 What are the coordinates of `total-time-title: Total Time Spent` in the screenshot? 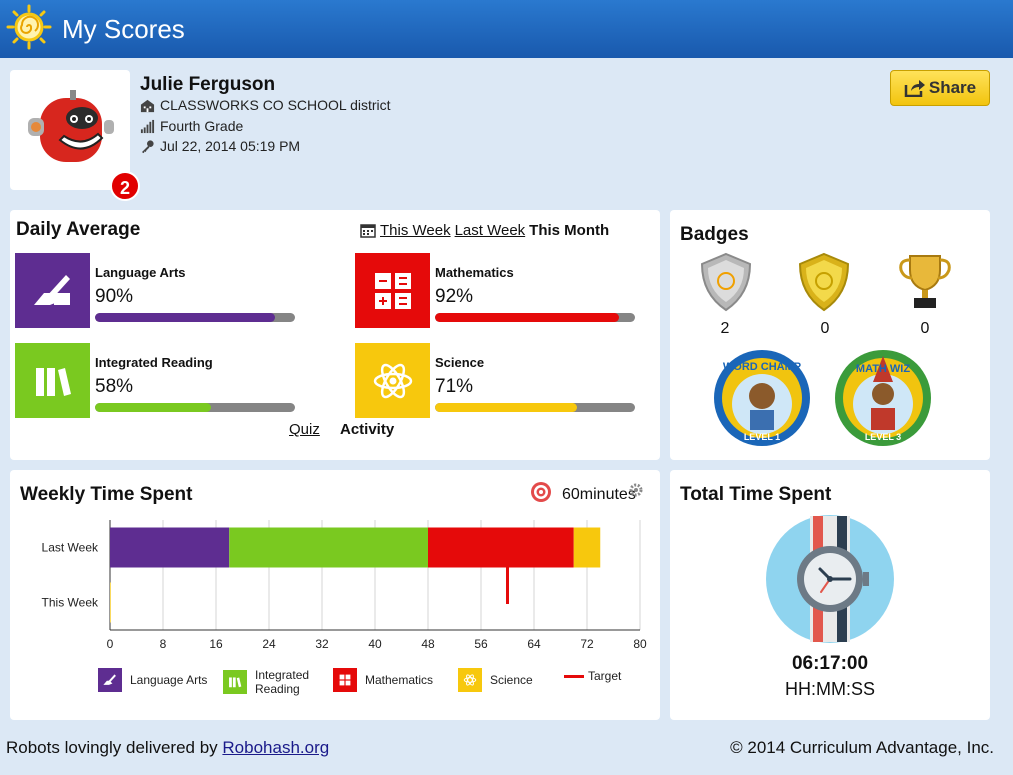 It's located at (756, 494).